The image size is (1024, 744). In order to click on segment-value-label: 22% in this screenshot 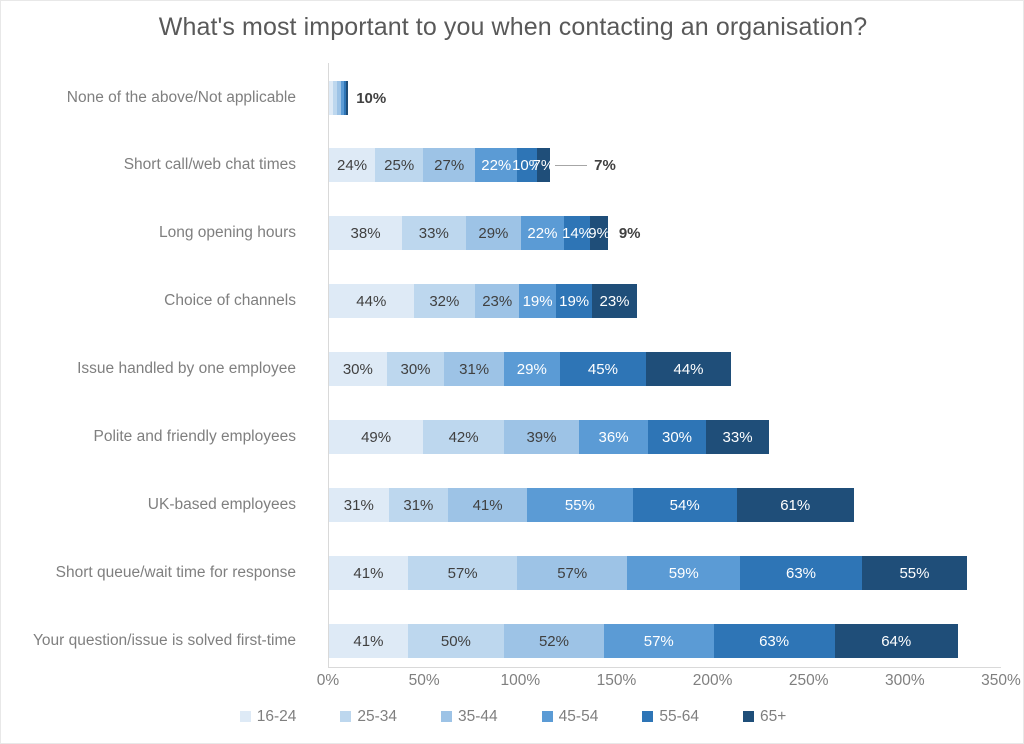, I will do `click(496, 165)`.